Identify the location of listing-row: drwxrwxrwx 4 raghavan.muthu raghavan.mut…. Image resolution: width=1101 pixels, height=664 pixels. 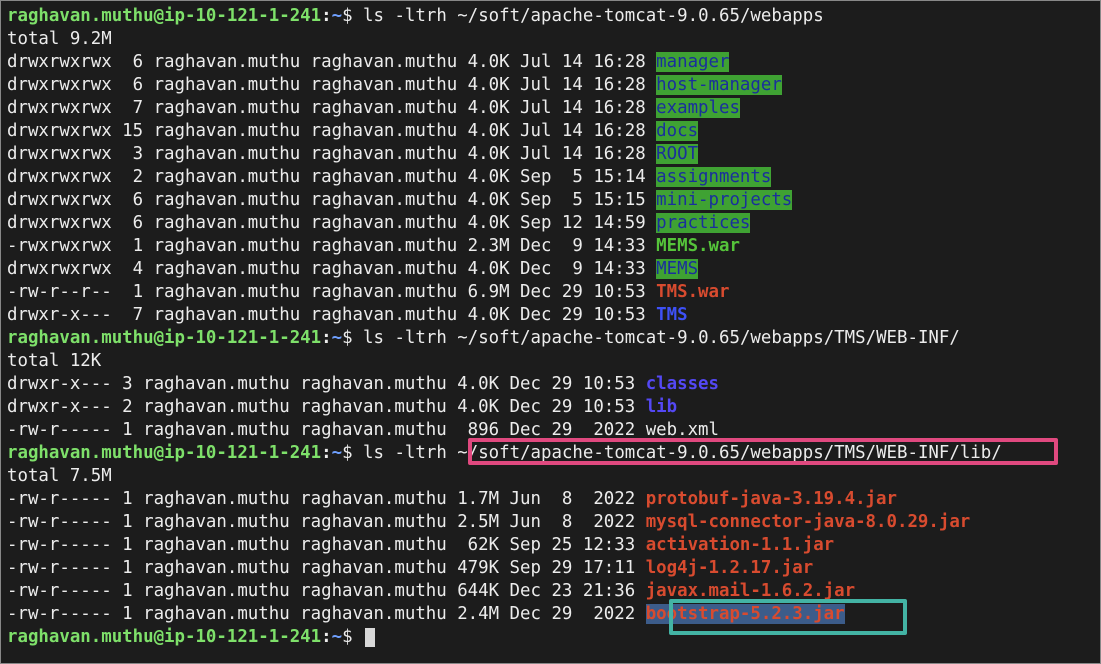
(553, 269).